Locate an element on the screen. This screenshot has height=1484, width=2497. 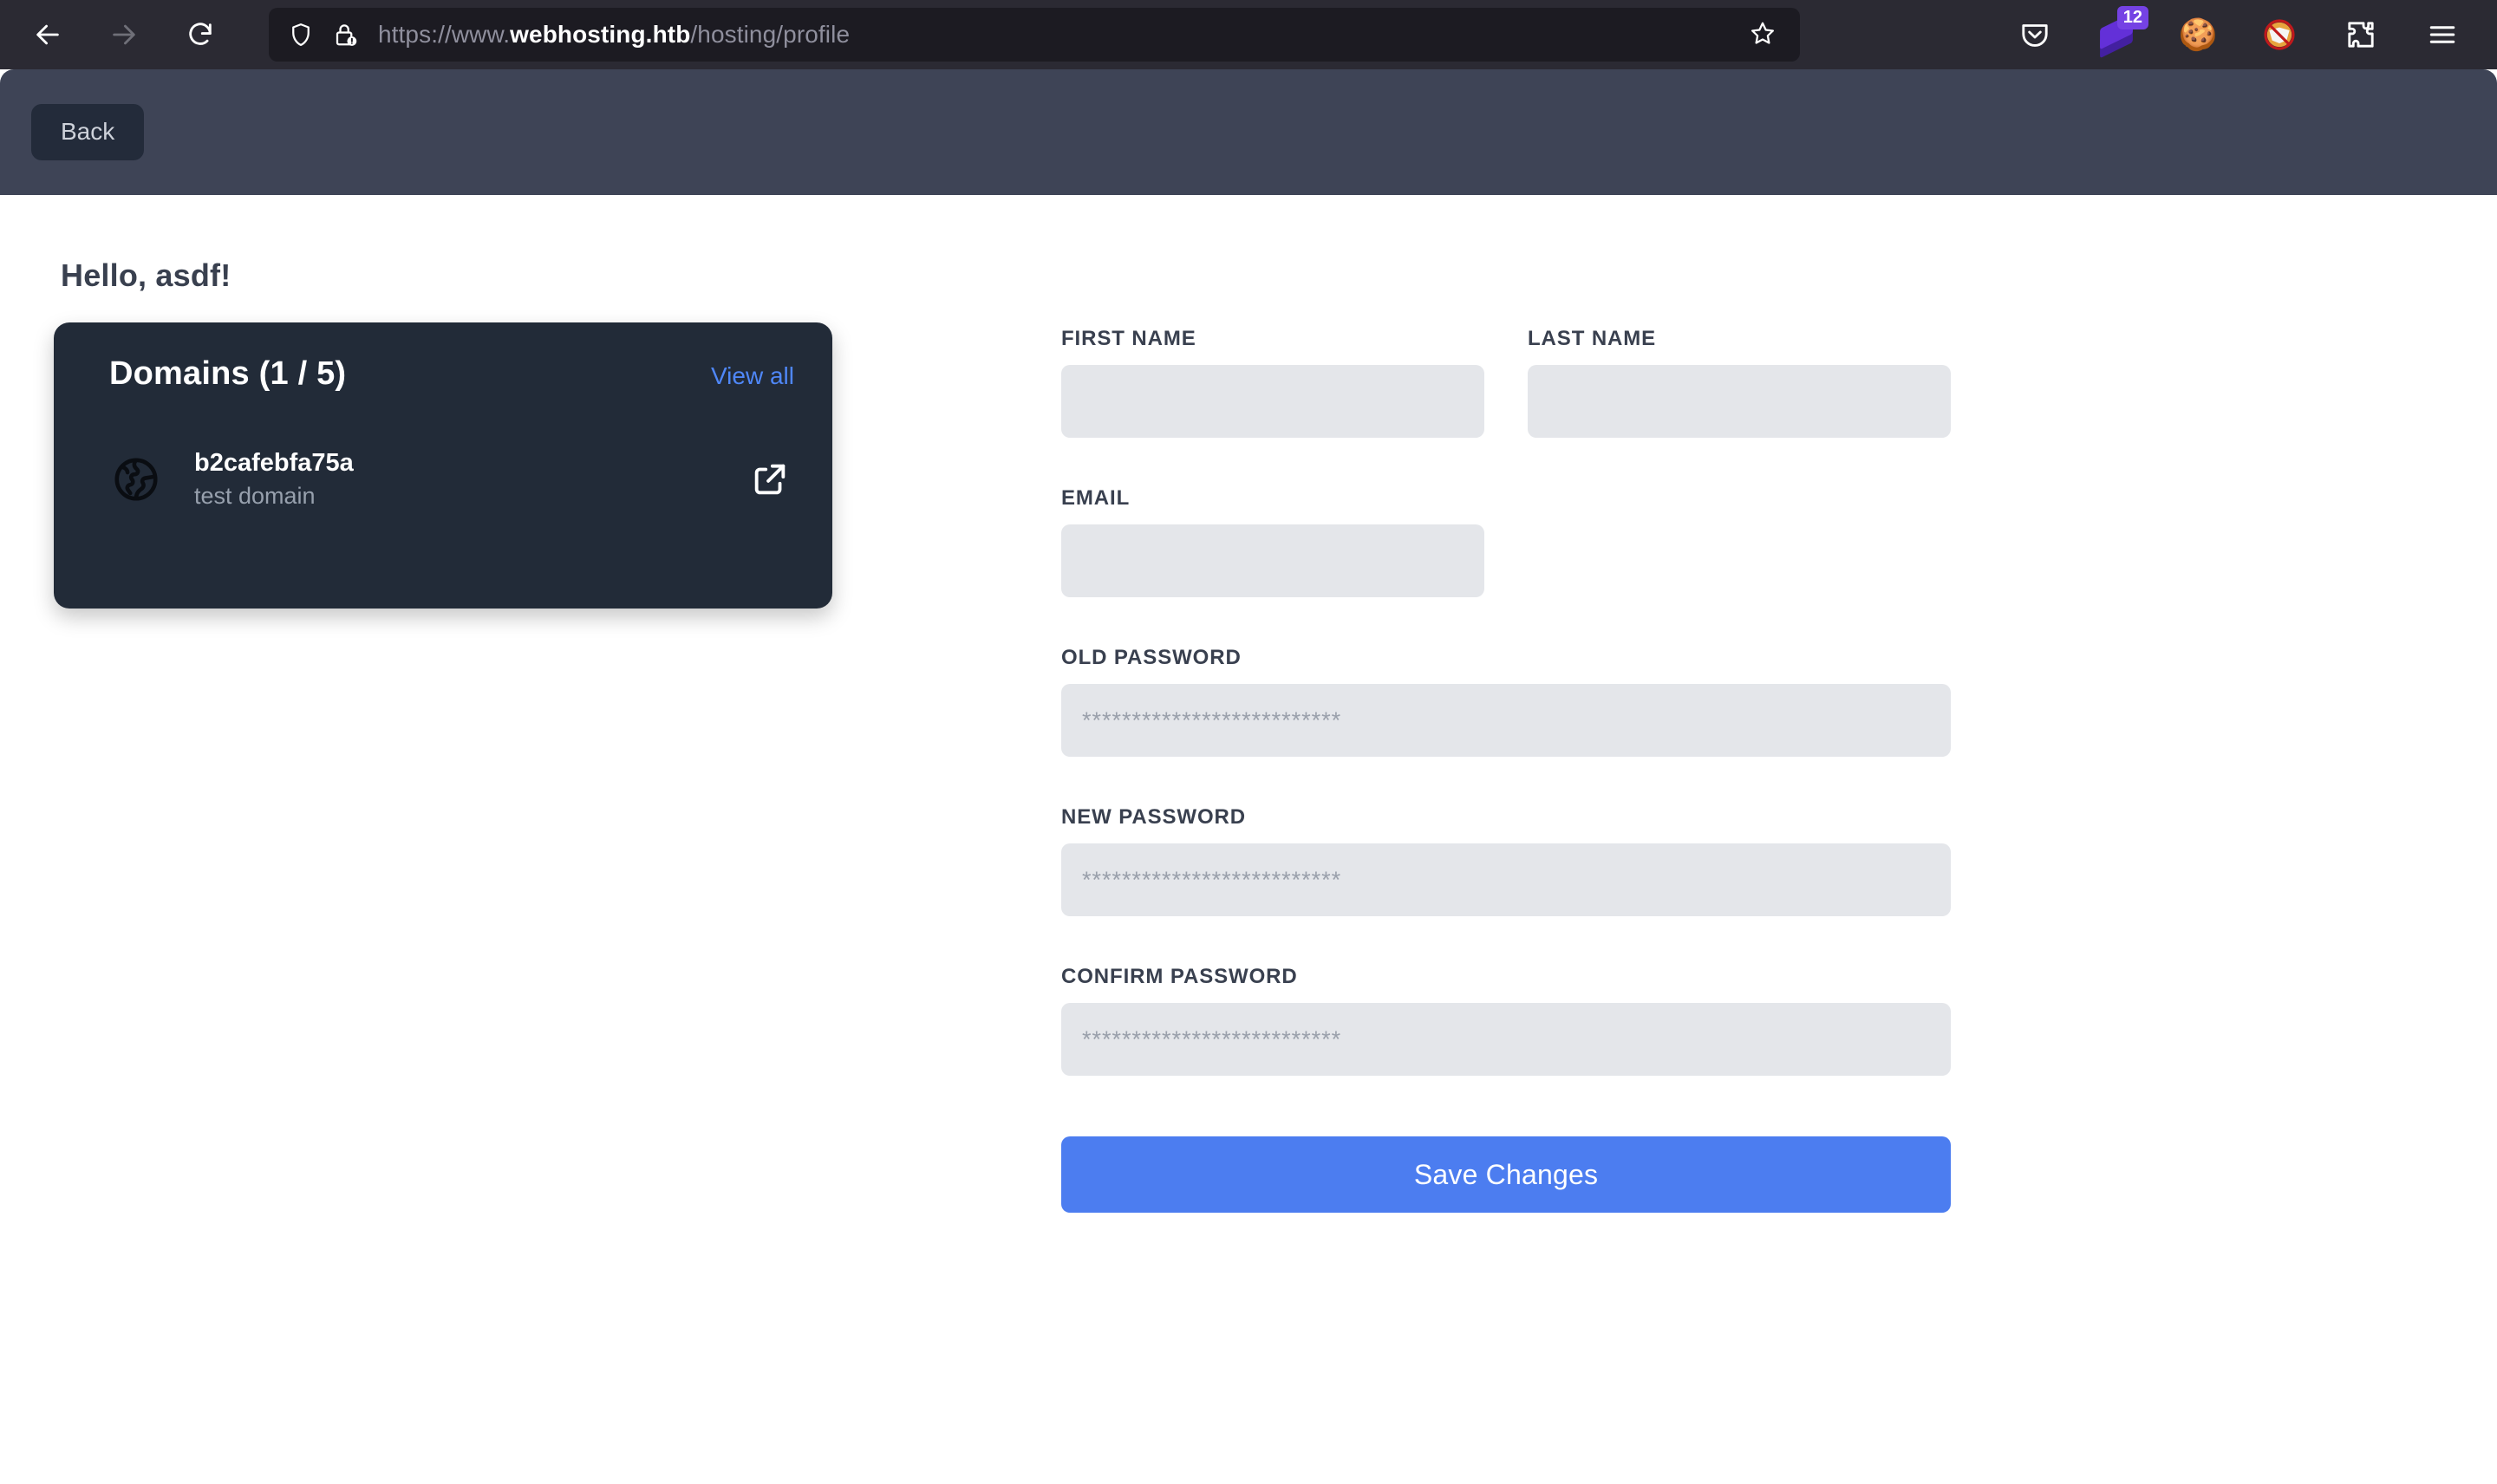
forward-navigation-button is located at coordinates (124, 35).